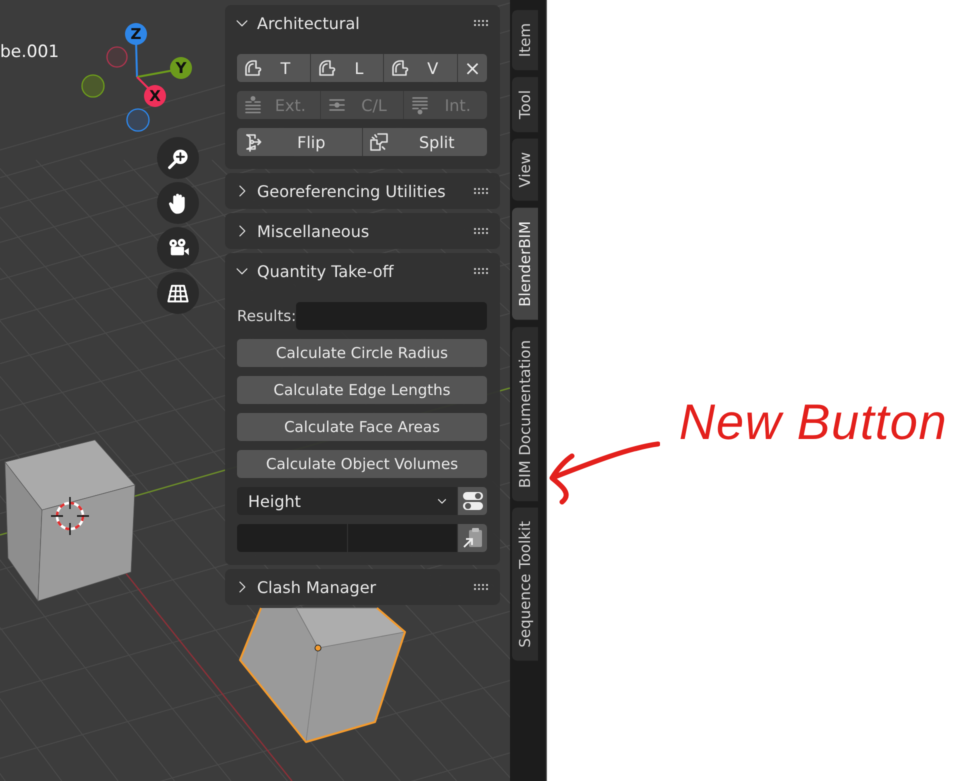  Describe the element at coordinates (362, 353) in the screenshot. I see `action-button: Calculate Circle Radius` at that location.